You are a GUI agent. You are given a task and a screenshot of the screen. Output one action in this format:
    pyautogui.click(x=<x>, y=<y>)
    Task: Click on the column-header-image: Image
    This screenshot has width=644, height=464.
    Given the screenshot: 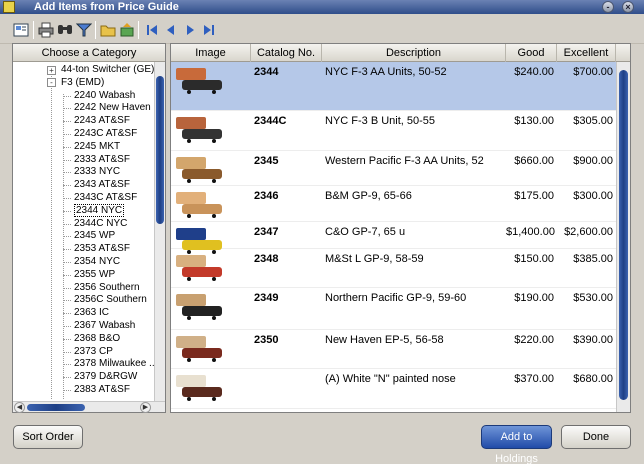 What is the action you would take?
    pyautogui.click(x=211, y=53)
    